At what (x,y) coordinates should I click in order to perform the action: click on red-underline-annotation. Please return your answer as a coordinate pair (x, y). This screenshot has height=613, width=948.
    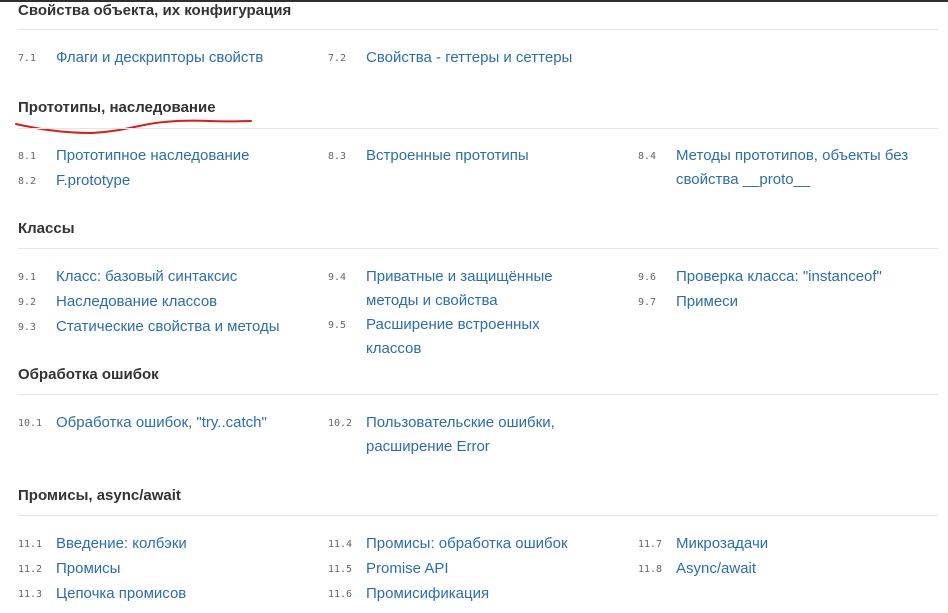
    Looking at the image, I should click on (133, 127).